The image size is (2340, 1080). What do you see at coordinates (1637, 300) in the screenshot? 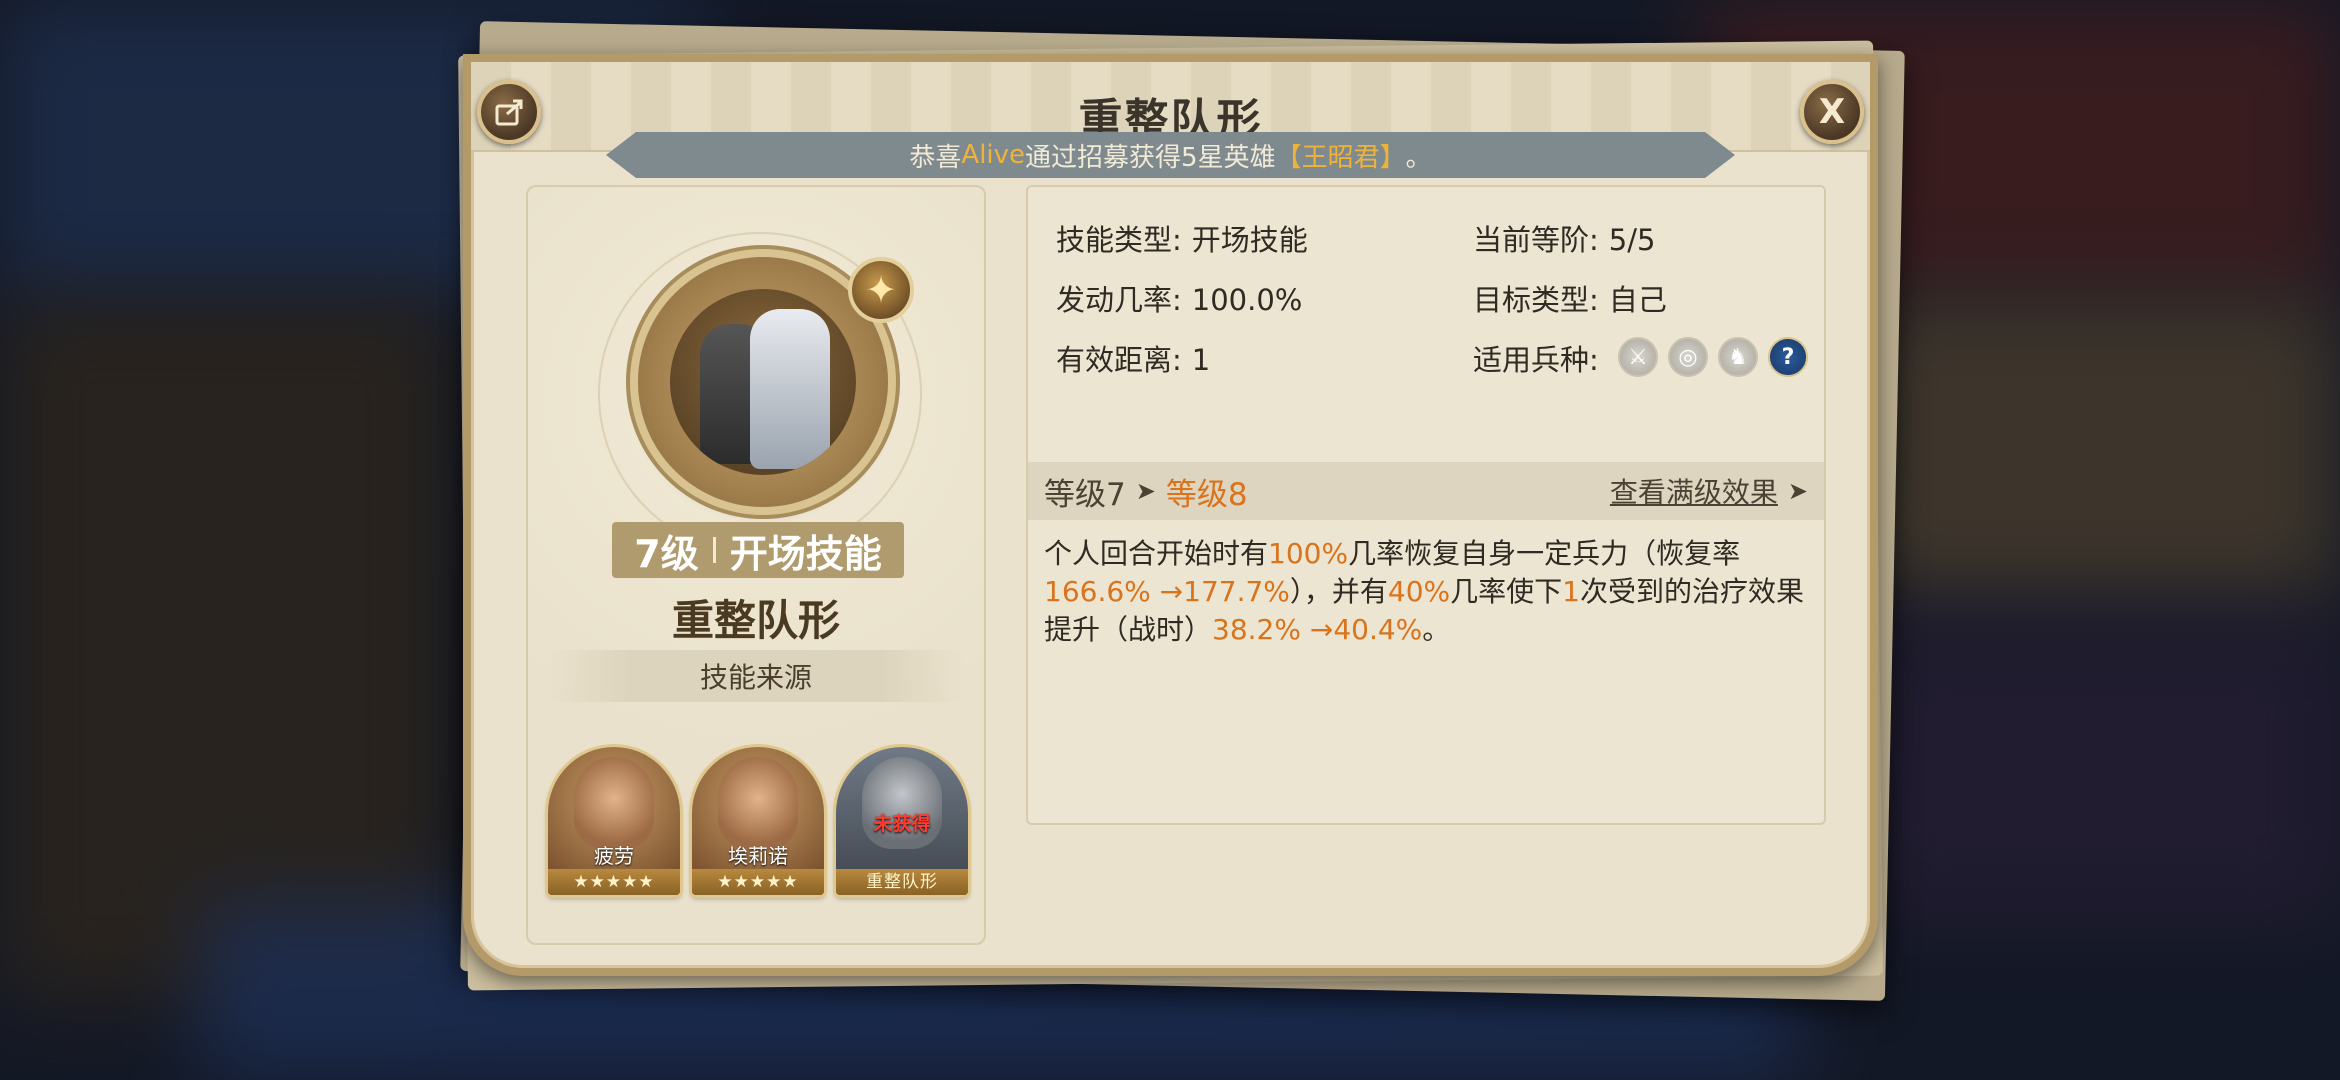
I see `target-type-value: 自己` at bounding box center [1637, 300].